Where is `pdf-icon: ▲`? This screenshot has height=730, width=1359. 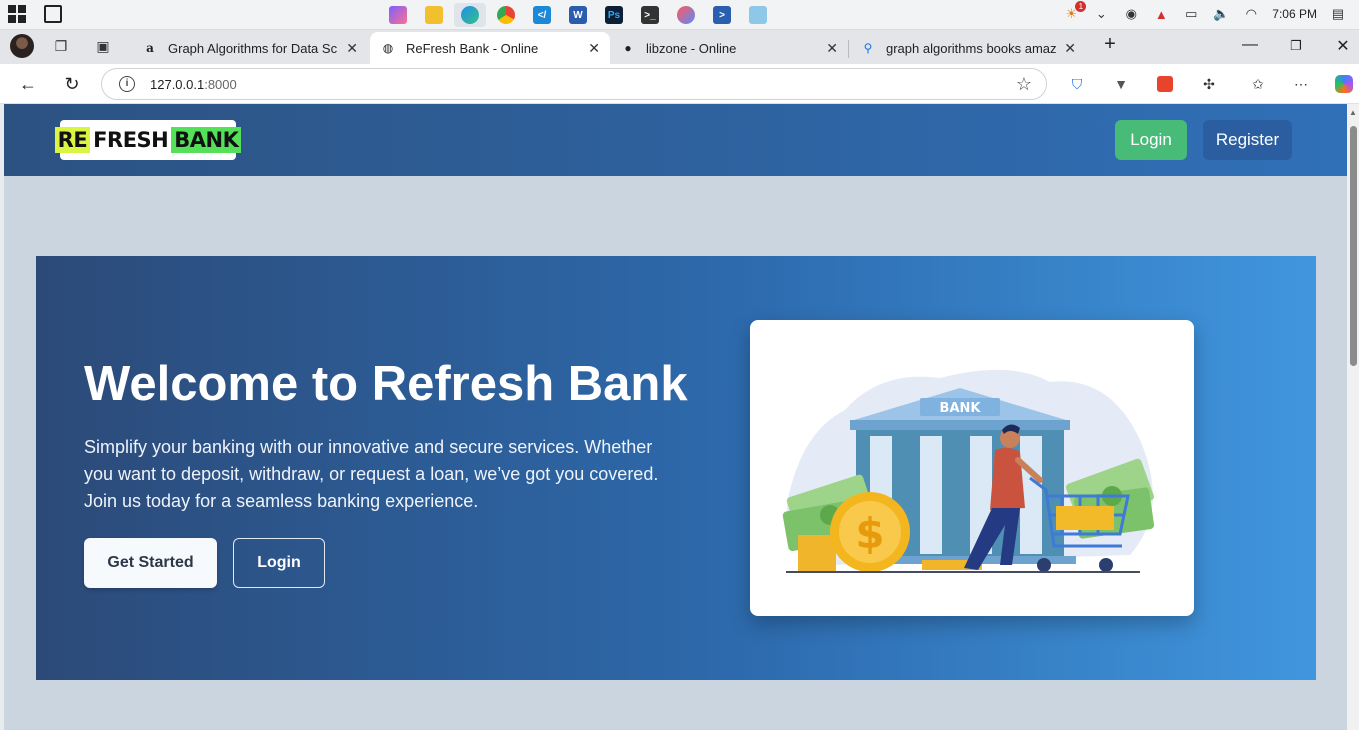 pdf-icon: ▲ is located at coordinates (1161, 14).